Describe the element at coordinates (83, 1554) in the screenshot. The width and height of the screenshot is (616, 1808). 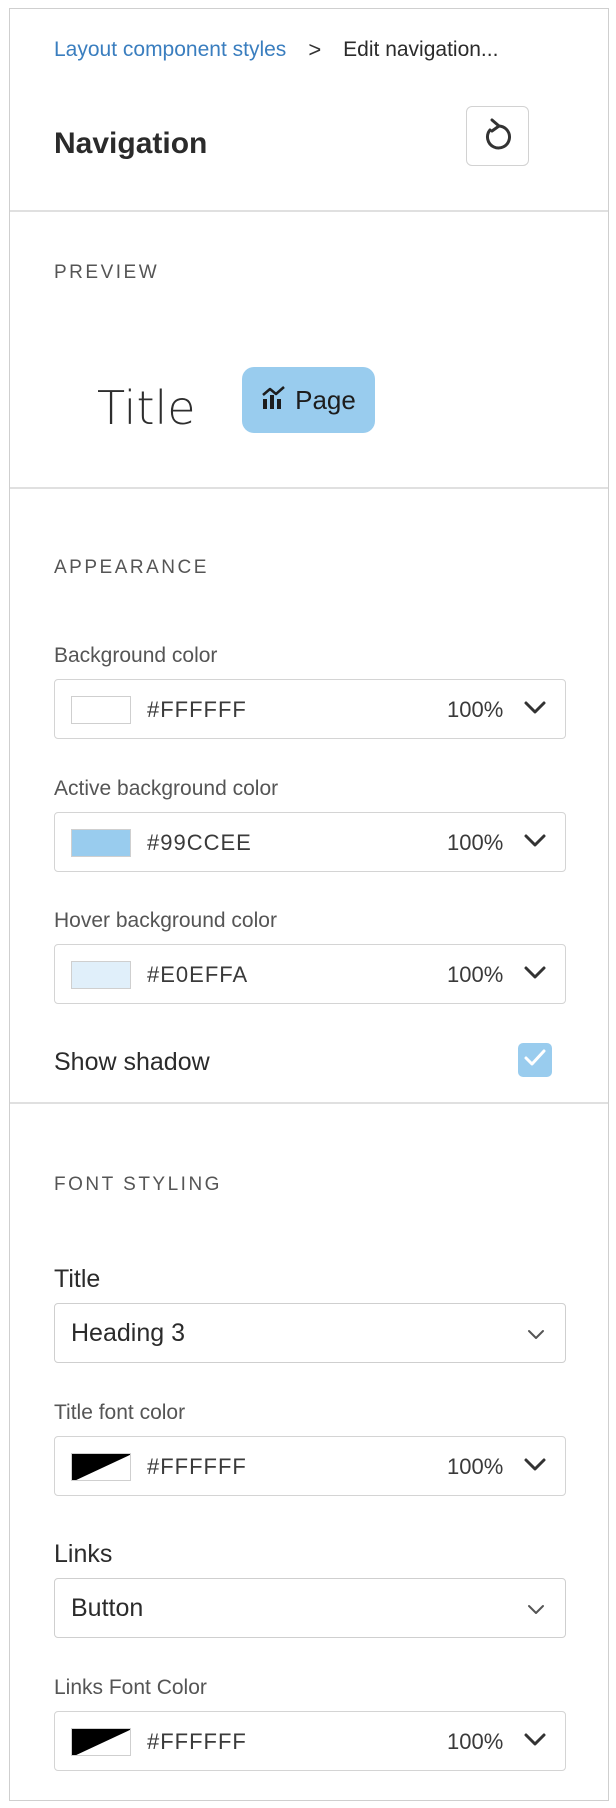
I see `links-style-label: Links` at that location.